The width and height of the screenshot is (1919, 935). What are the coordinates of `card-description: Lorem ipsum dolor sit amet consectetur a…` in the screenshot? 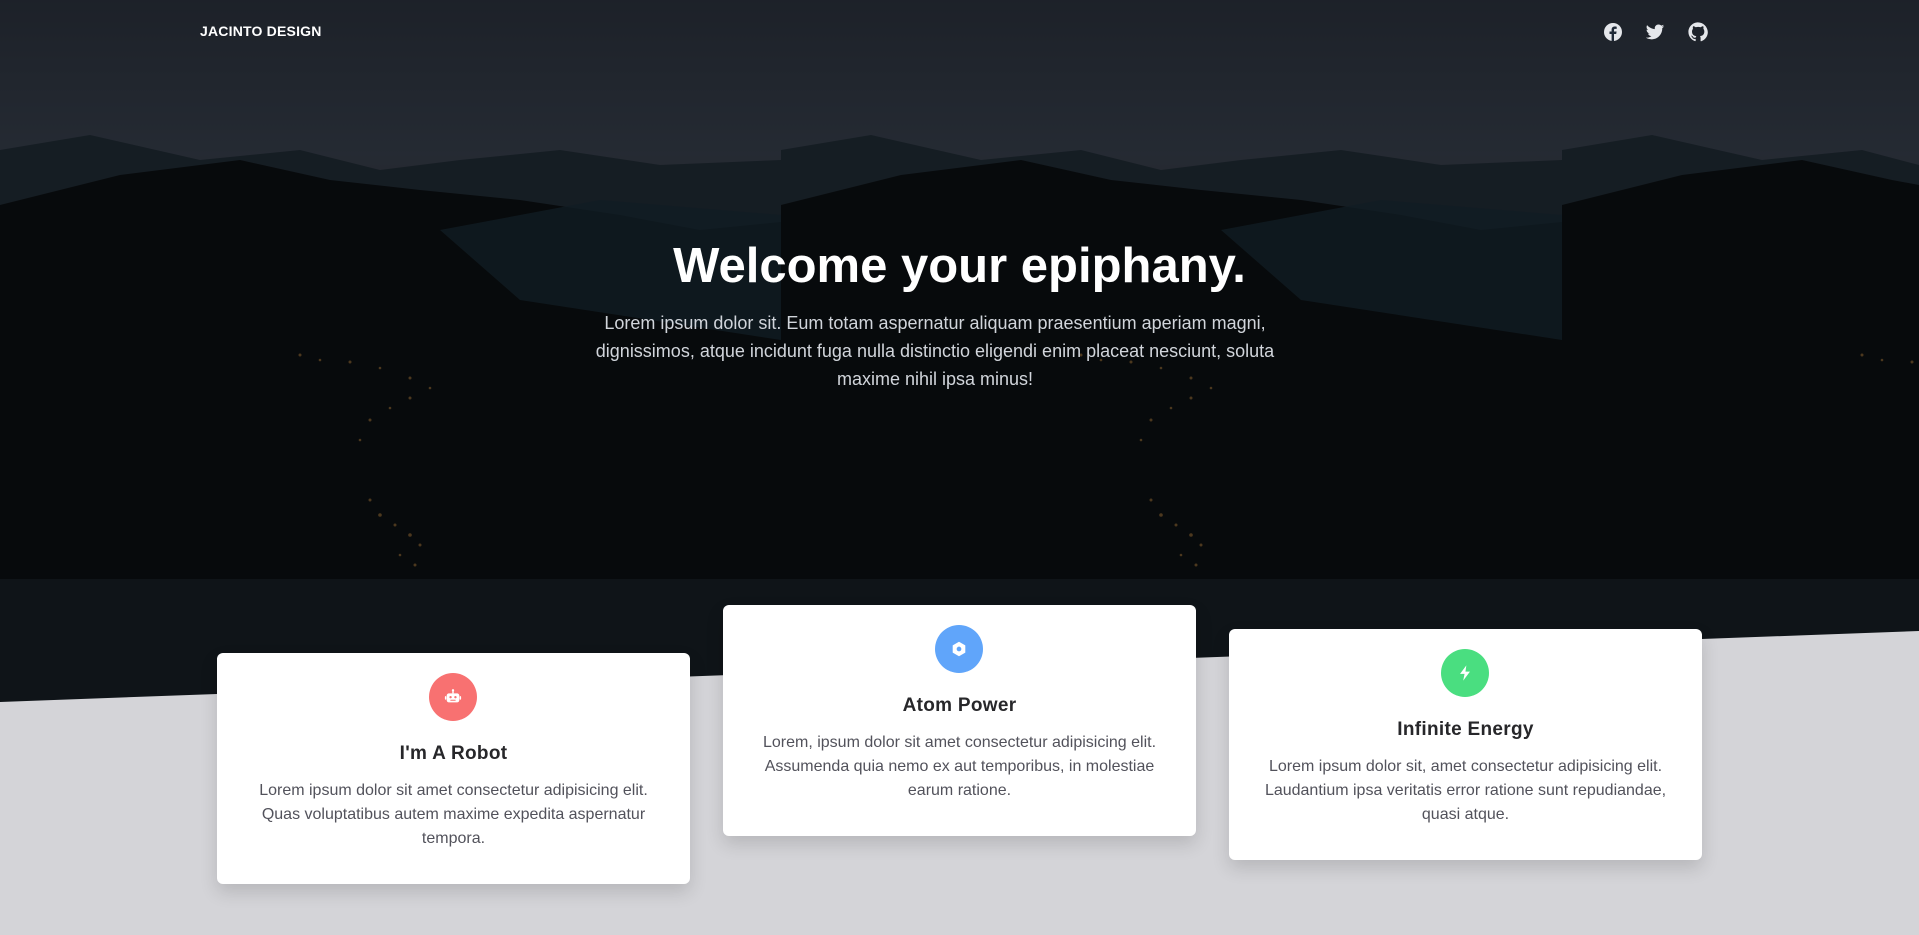 It's located at (453, 814).